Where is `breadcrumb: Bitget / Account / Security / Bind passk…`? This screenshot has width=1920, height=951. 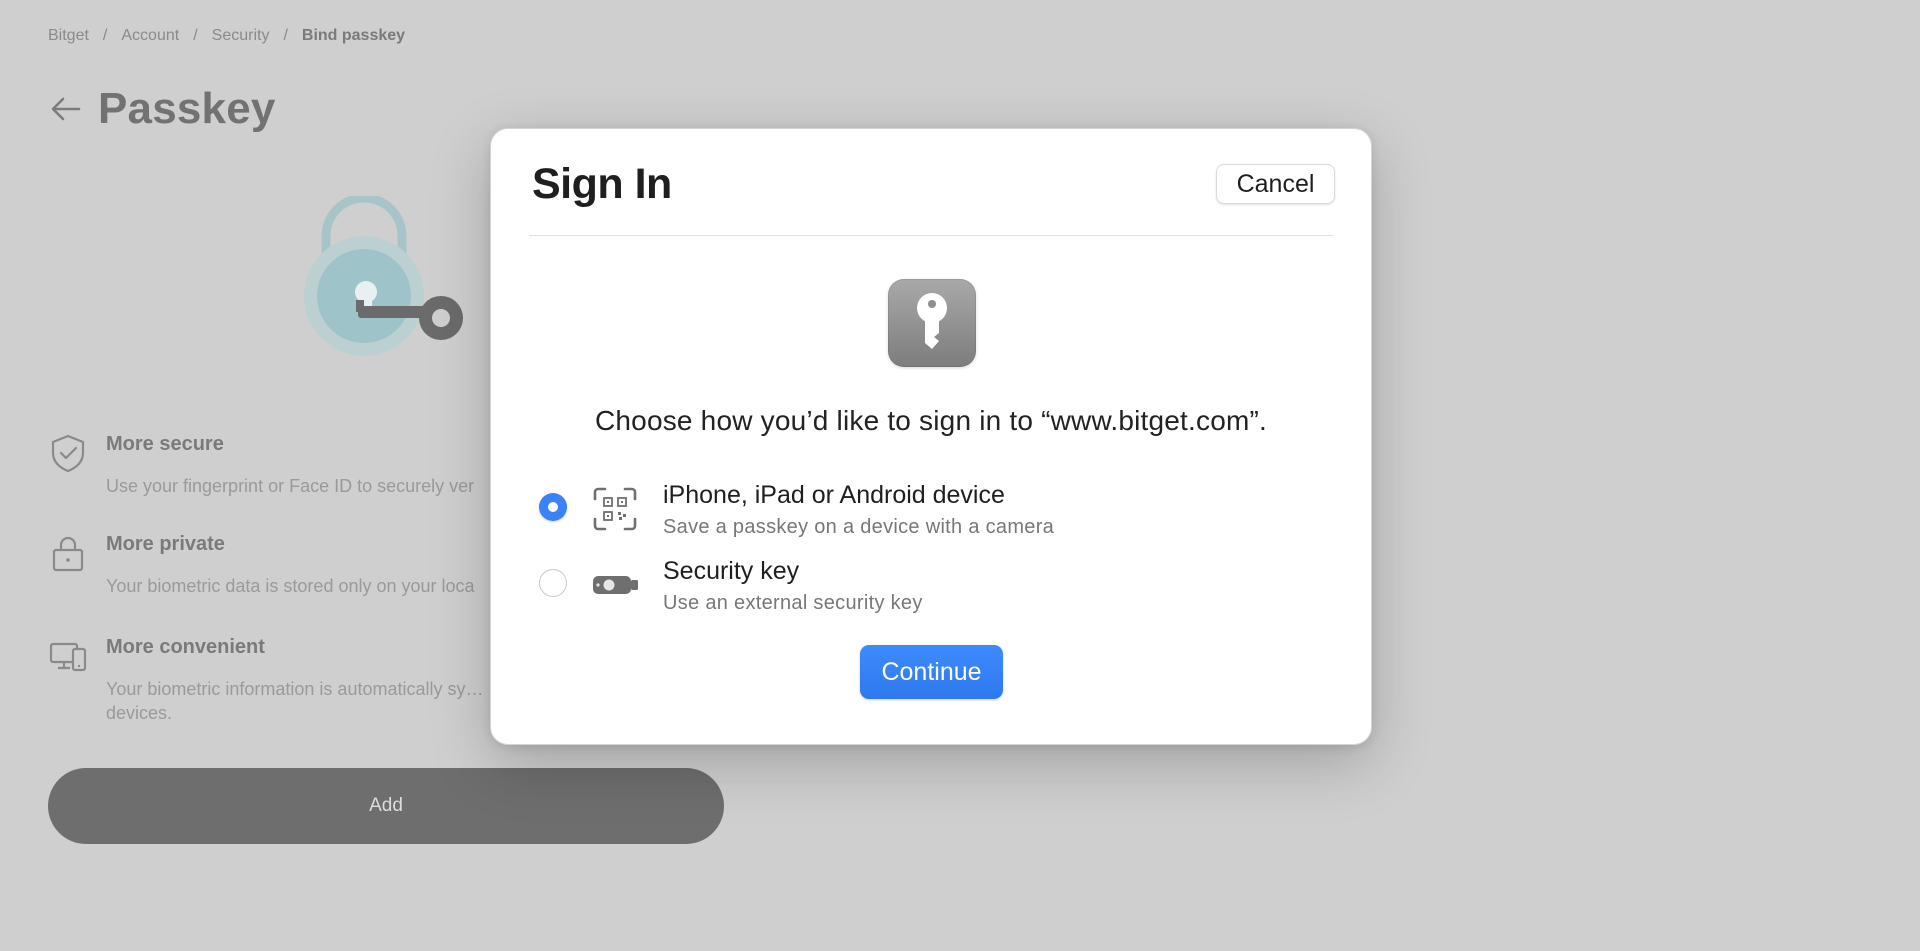 breadcrumb: Bitget / Account / Security / Bind passk… is located at coordinates (226, 36).